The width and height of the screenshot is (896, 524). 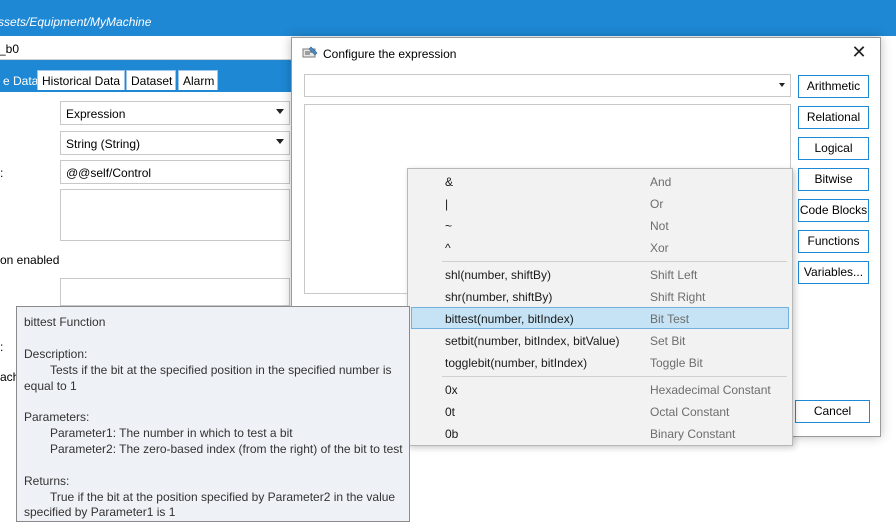 What do you see at coordinates (600, 225) in the screenshot?
I see `menu-item-not: ~ Not` at bounding box center [600, 225].